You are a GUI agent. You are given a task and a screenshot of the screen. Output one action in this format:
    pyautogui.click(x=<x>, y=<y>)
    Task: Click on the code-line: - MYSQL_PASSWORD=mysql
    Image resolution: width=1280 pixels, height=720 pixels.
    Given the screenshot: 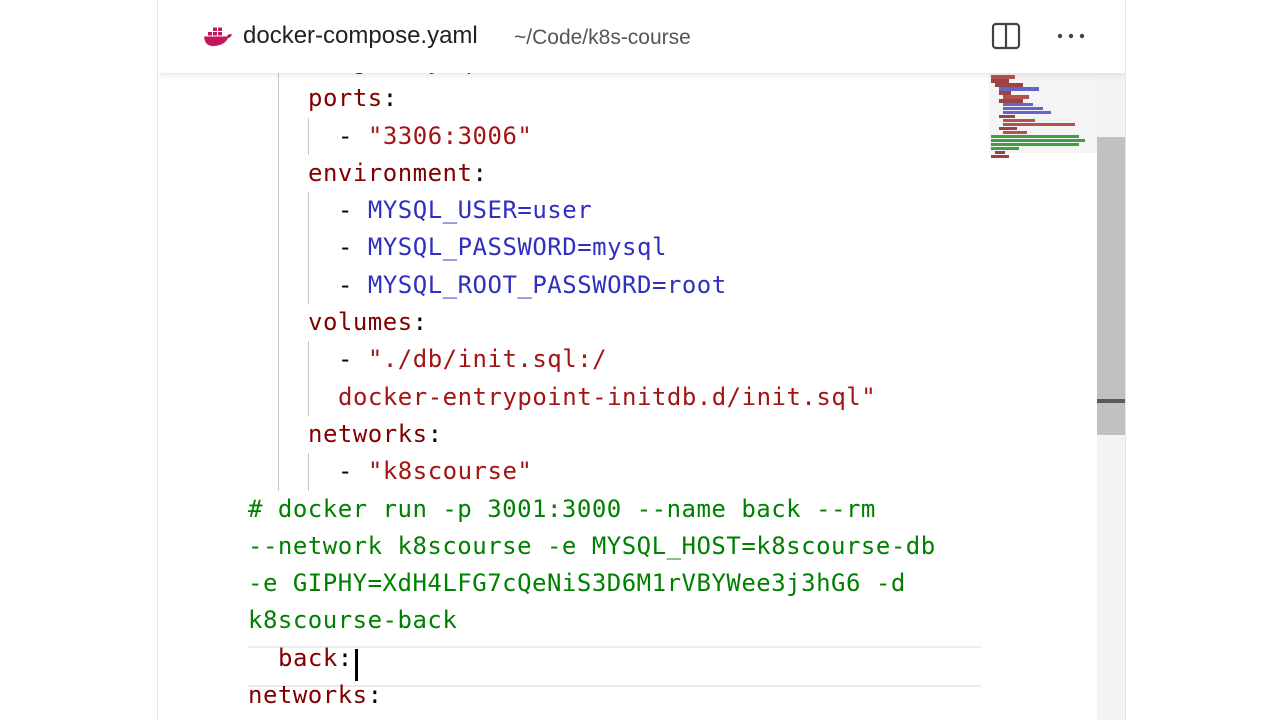 What is the action you would take?
    pyautogui.click(x=592, y=248)
    